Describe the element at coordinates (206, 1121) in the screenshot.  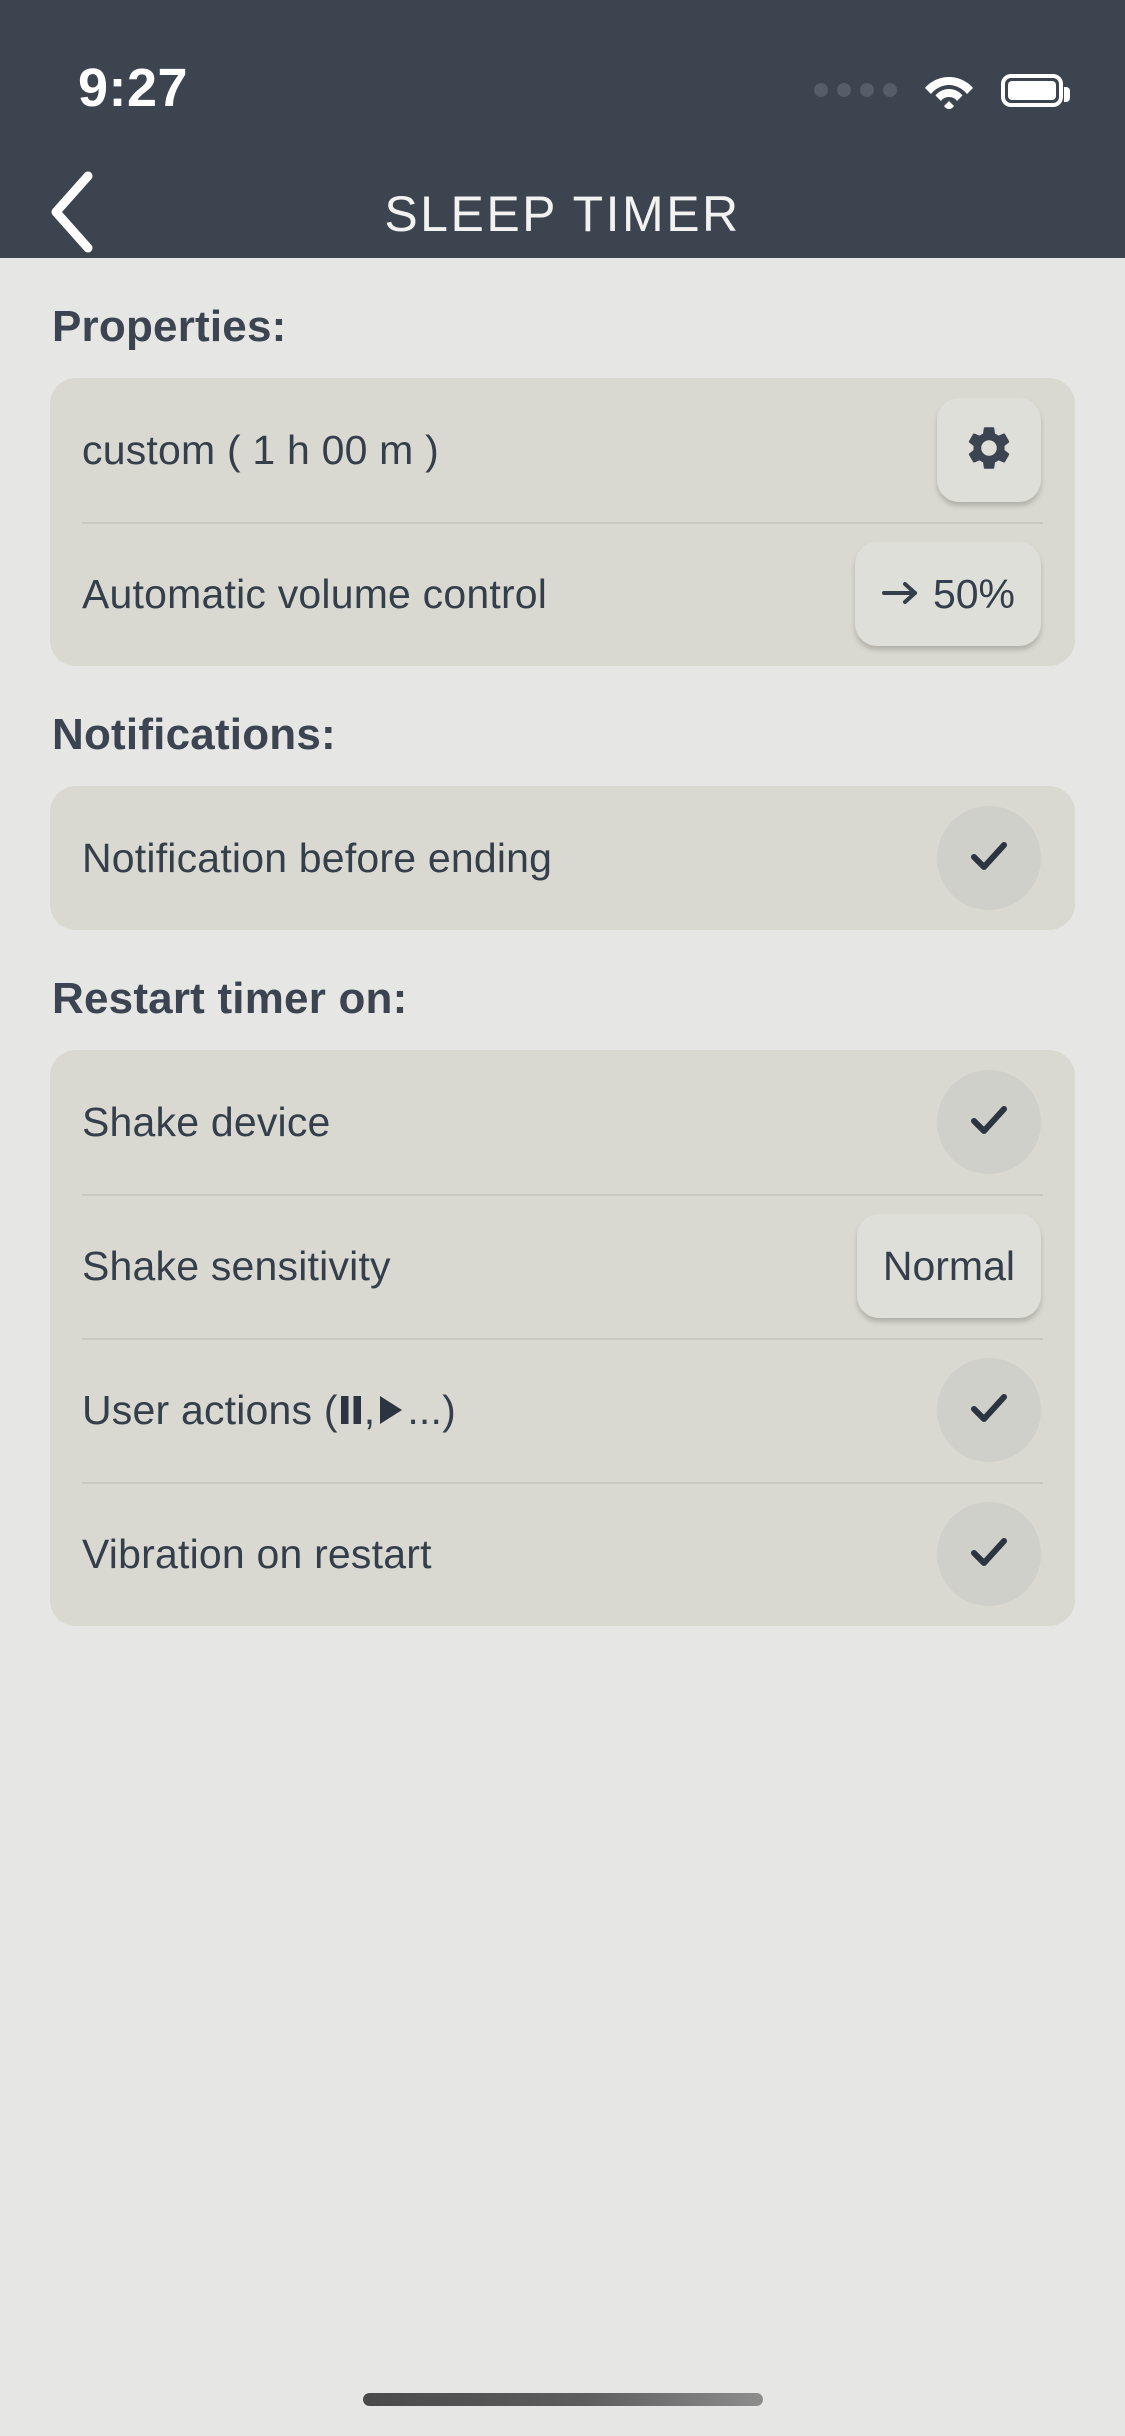
I see `row-label: Shake device` at that location.